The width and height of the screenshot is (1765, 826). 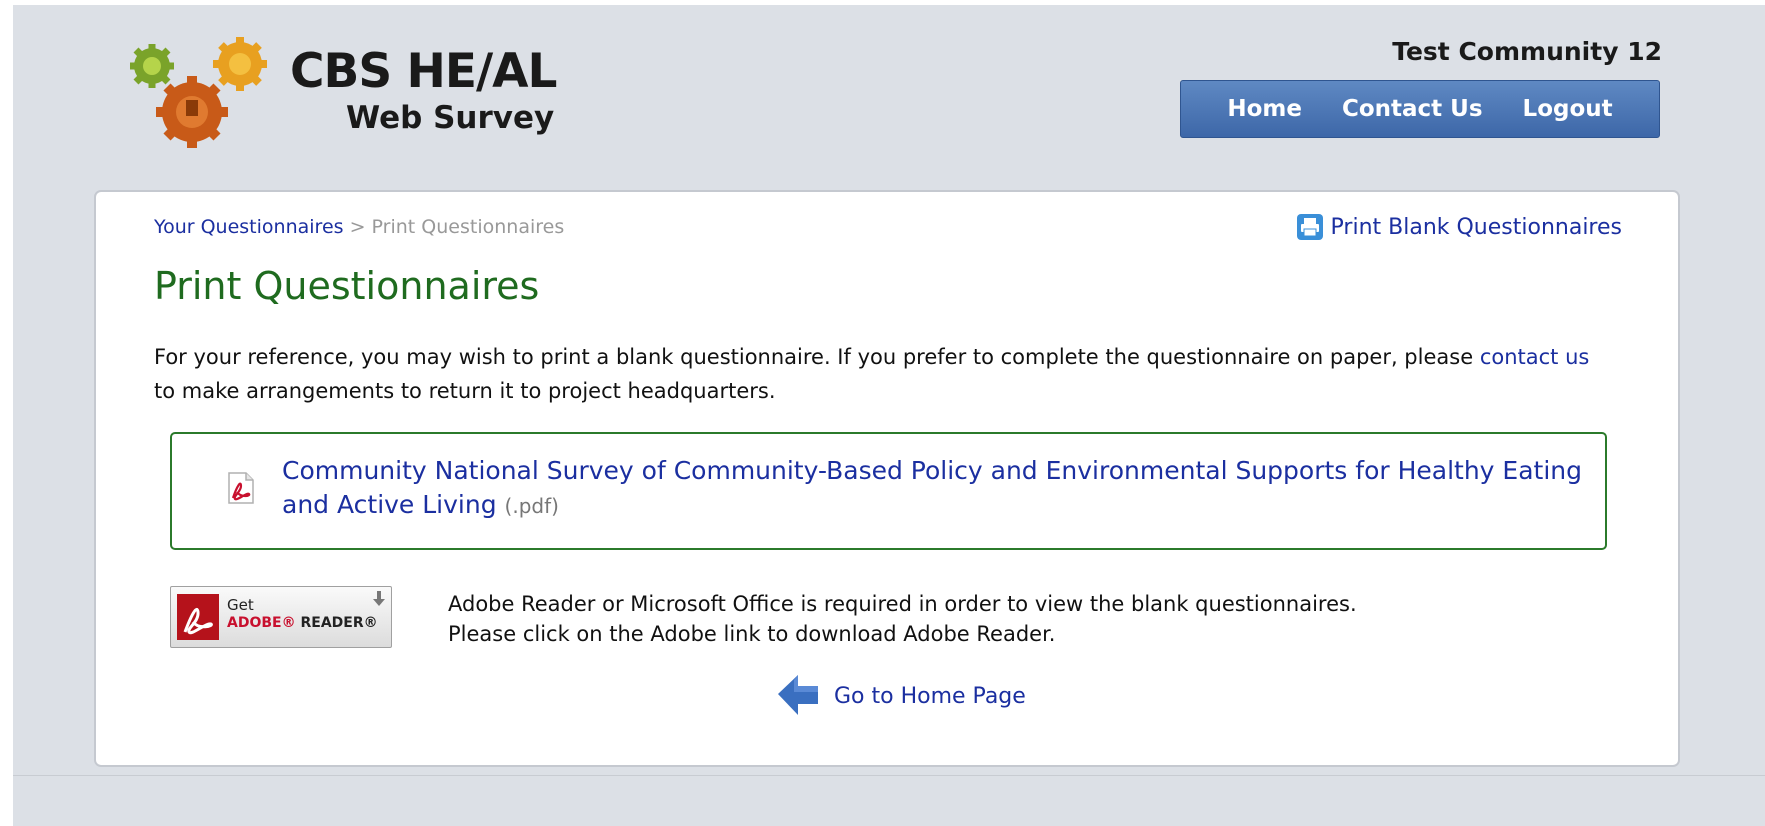 What do you see at coordinates (249, 227) in the screenshot?
I see `breadcrumb-your-questionnaires-link: Your Questionnaires` at bounding box center [249, 227].